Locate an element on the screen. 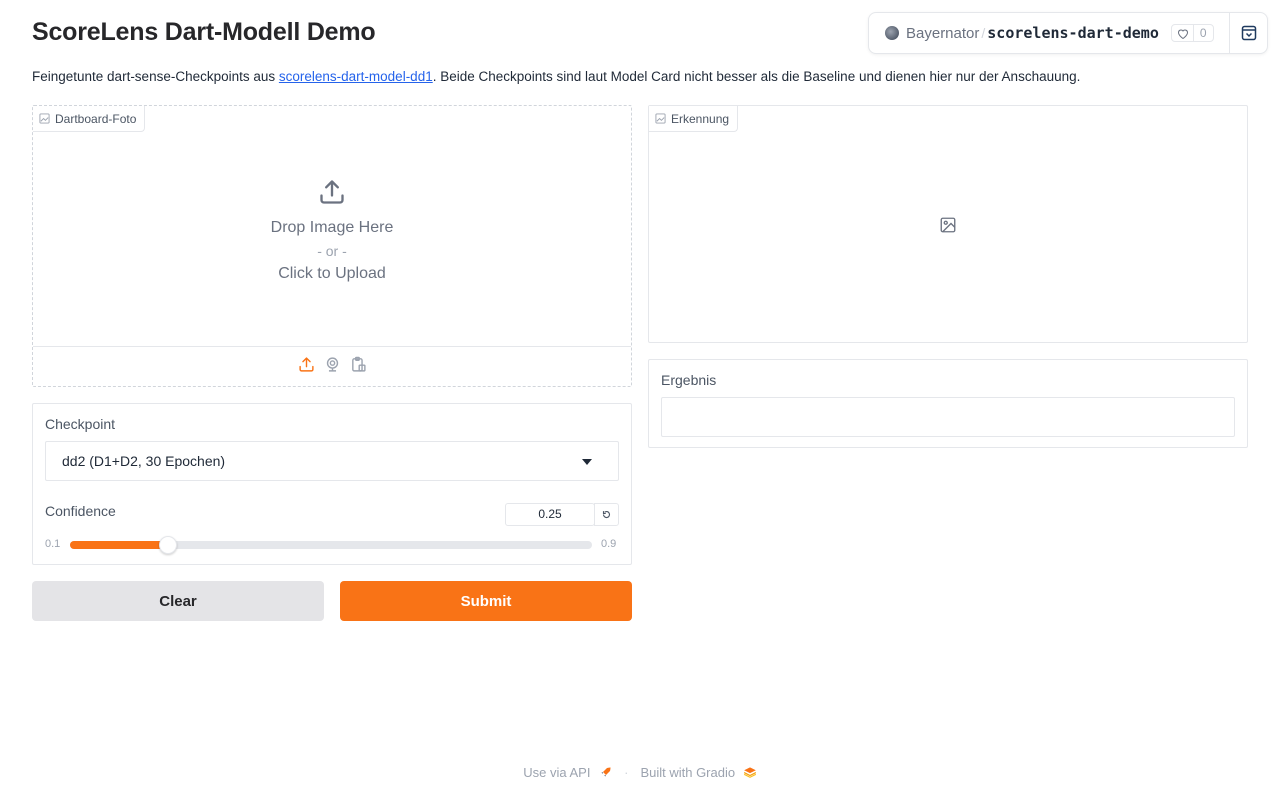 The image size is (1280, 800). confidence-slider is located at coordinates (331, 545).